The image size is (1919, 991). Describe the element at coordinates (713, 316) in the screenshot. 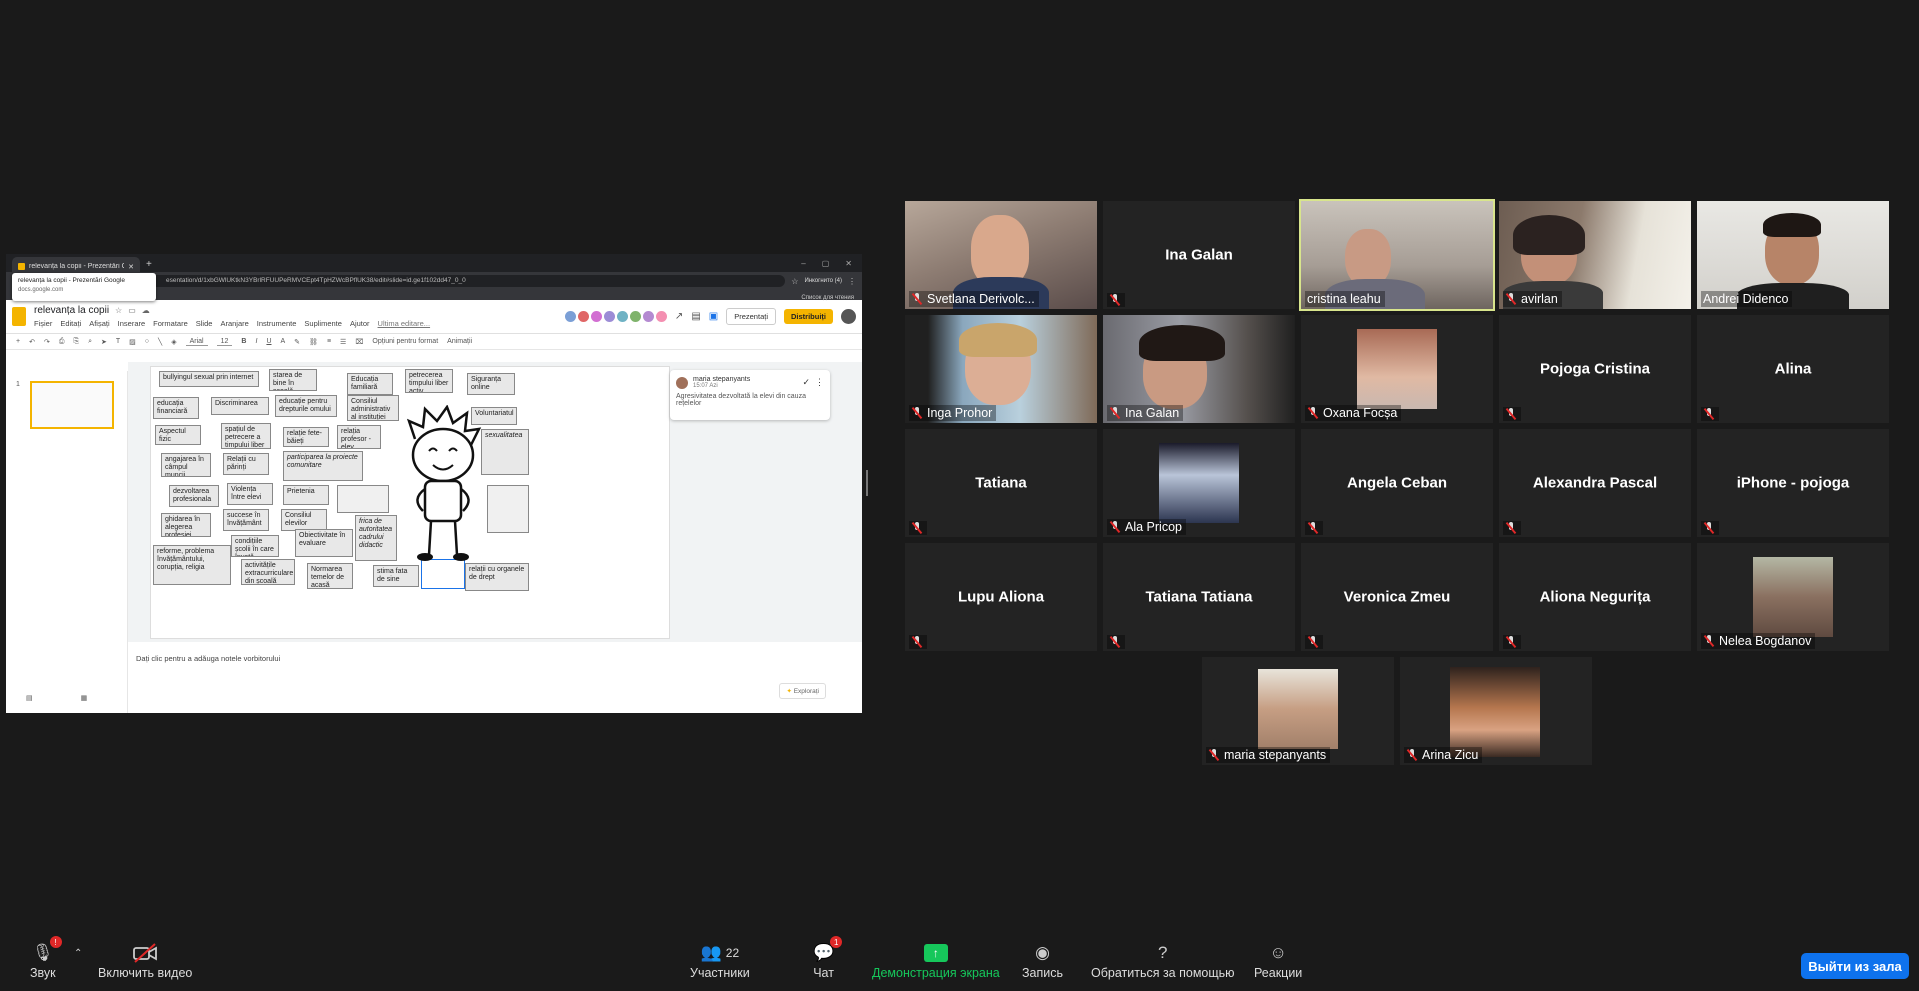

I see `meet-icon: ▣` at that location.